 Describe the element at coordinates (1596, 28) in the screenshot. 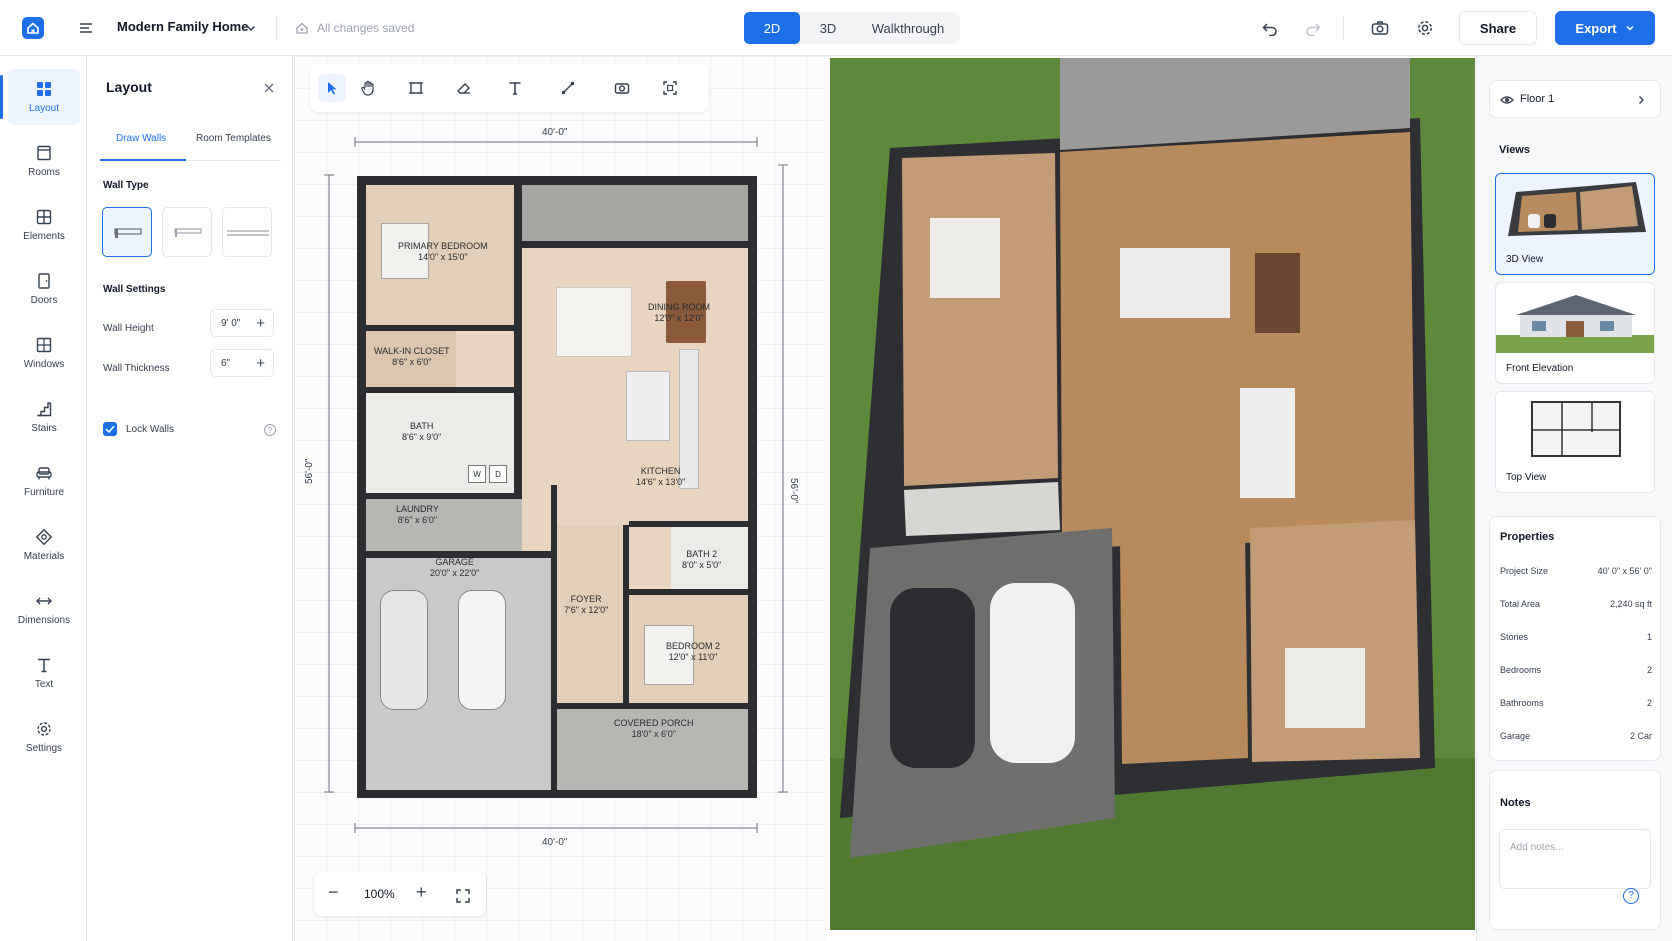

I see `export-label: Export` at that location.